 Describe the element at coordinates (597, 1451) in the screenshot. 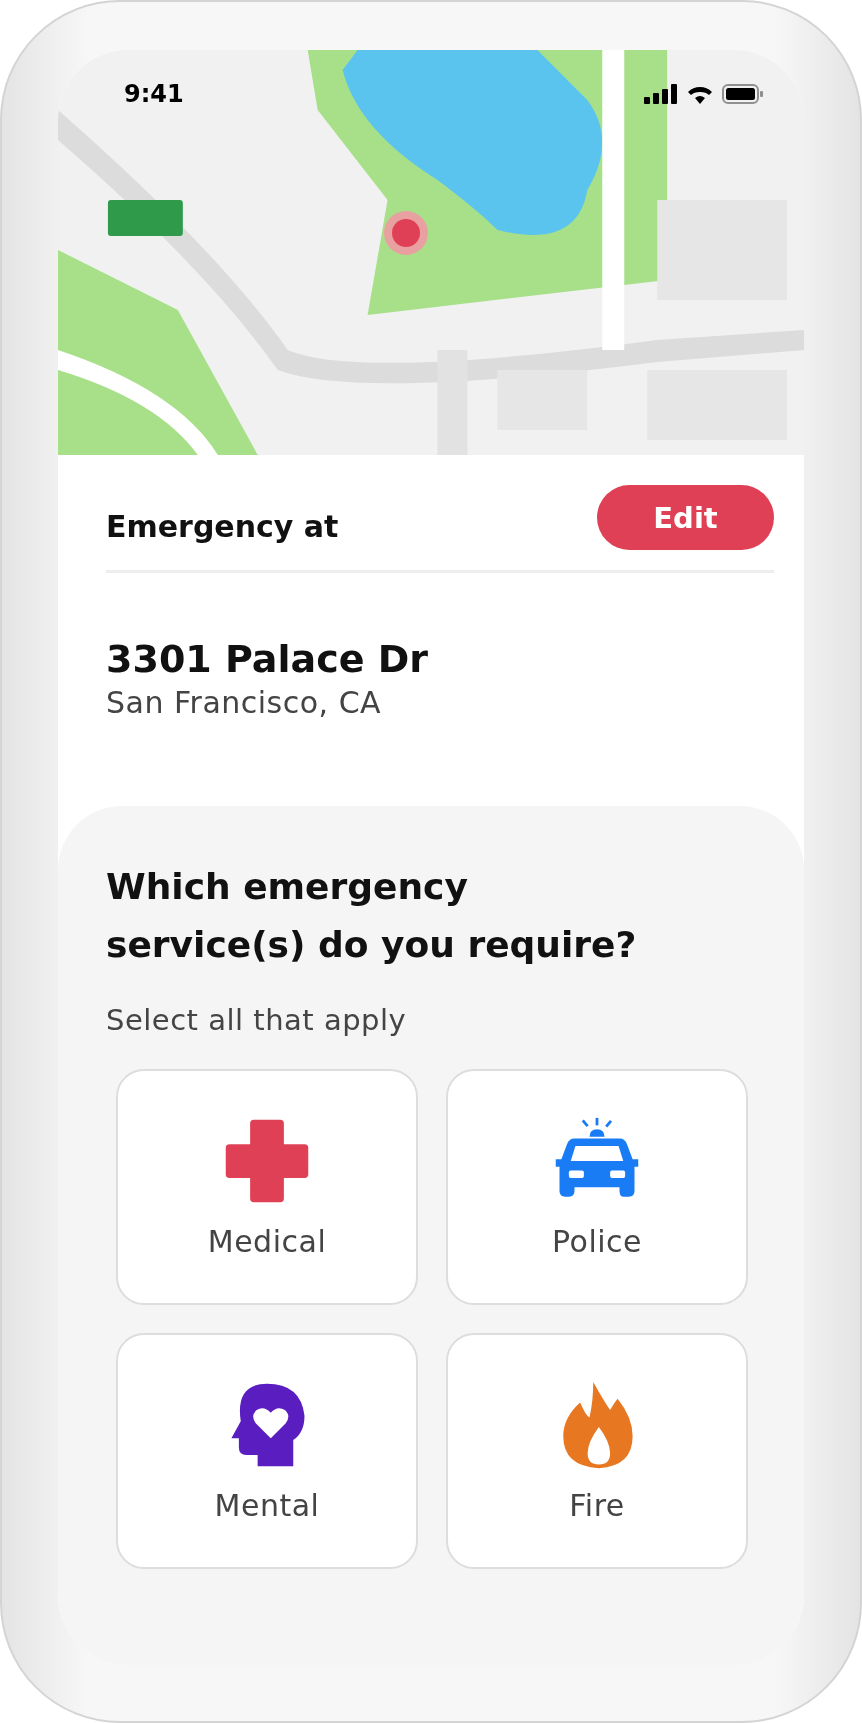

I see `service-option: Fire` at that location.